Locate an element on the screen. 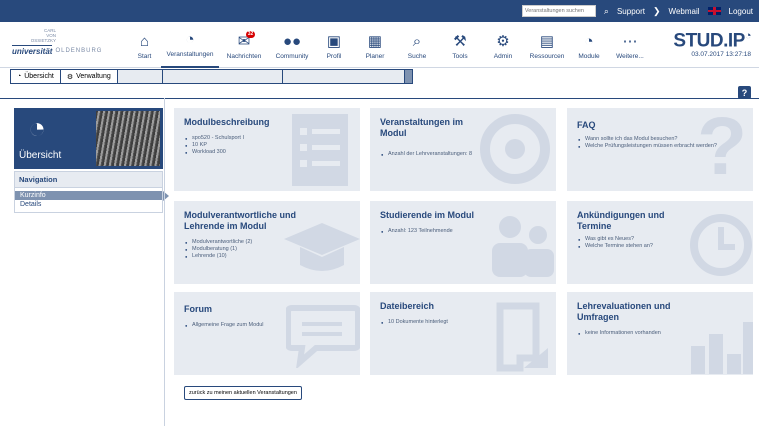 The height and width of the screenshot is (426, 759). tile-item: Was gibt es Neues? is located at coordinates (665, 239).